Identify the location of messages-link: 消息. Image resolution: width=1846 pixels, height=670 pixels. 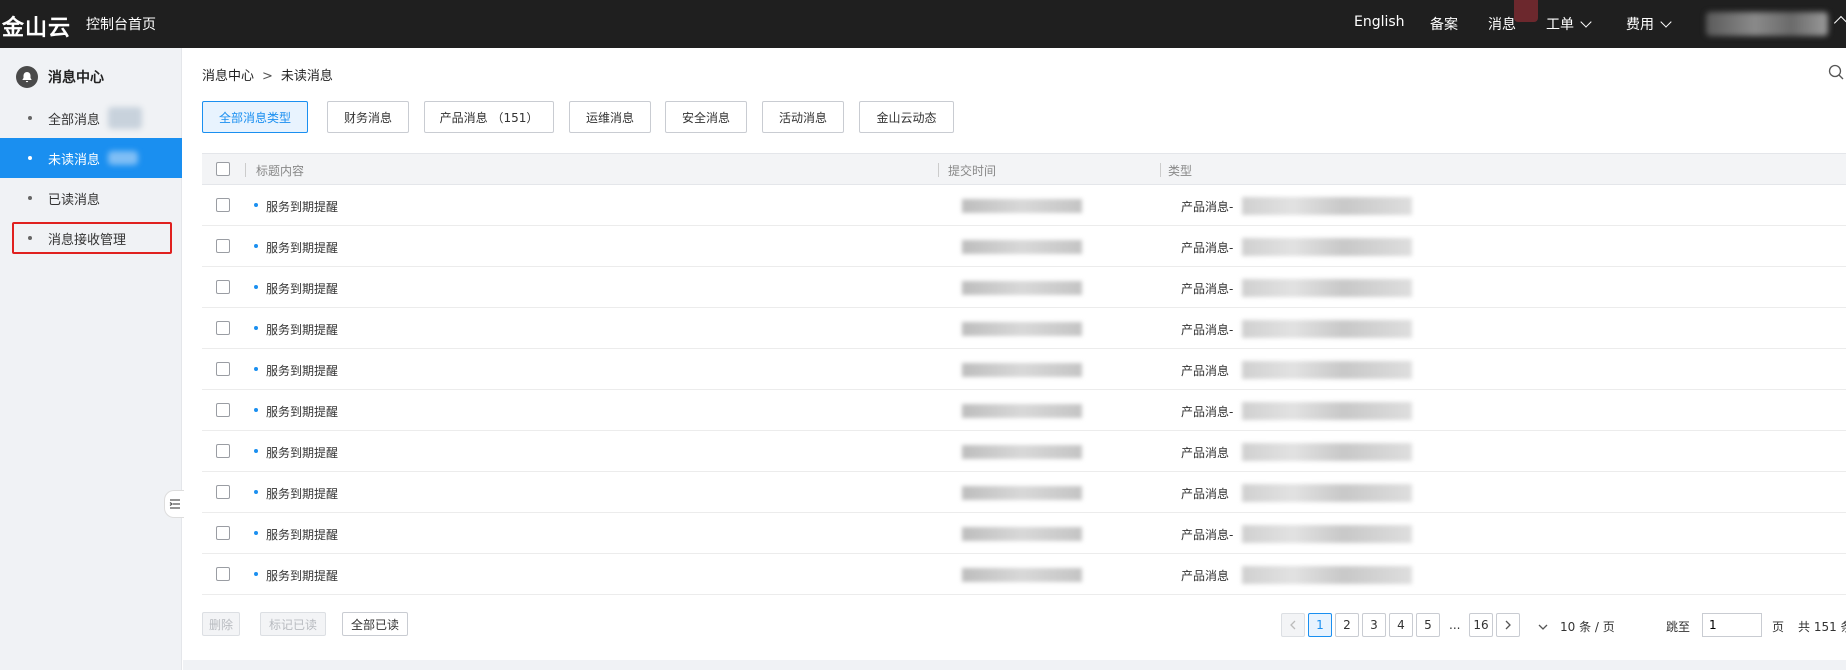
(1502, 24).